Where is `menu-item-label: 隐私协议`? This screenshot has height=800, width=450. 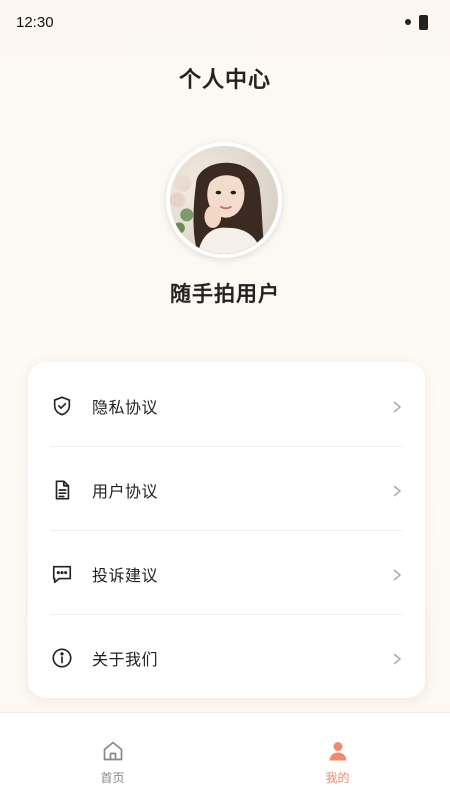
menu-item-label: 隐私协议 is located at coordinates (125, 407).